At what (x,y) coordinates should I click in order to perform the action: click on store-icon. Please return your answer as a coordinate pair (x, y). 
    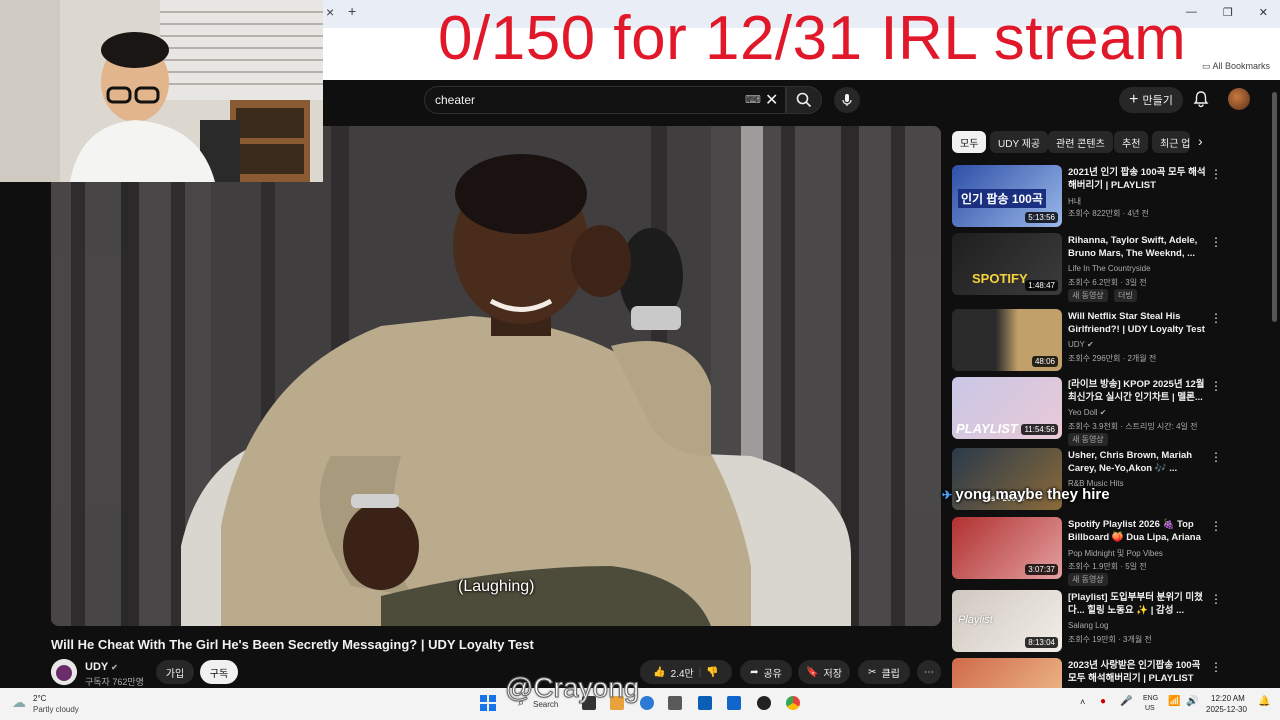
    Looking at the image, I should click on (705, 703).